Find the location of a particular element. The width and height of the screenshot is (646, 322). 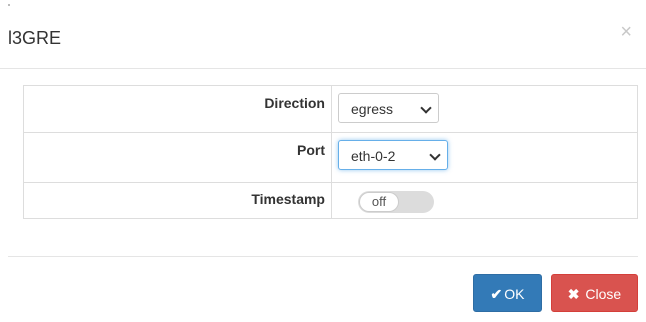

modal-footer-divider is located at coordinates (323, 256).